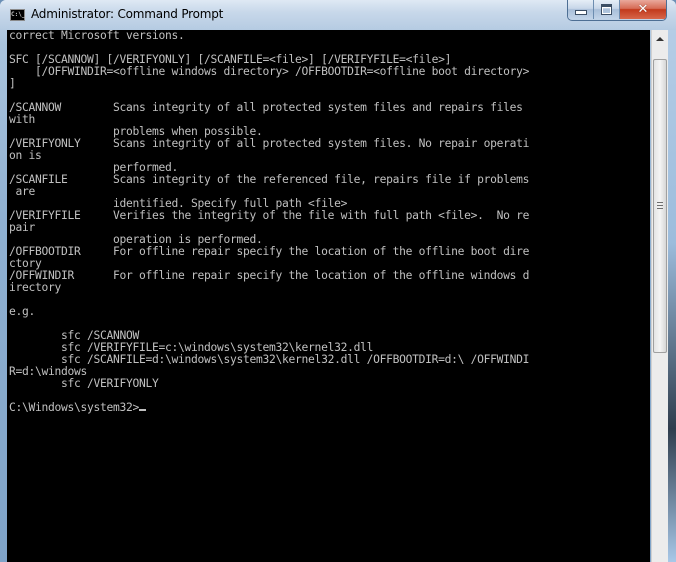  What do you see at coordinates (143, 410) in the screenshot?
I see `text-cursor` at bounding box center [143, 410].